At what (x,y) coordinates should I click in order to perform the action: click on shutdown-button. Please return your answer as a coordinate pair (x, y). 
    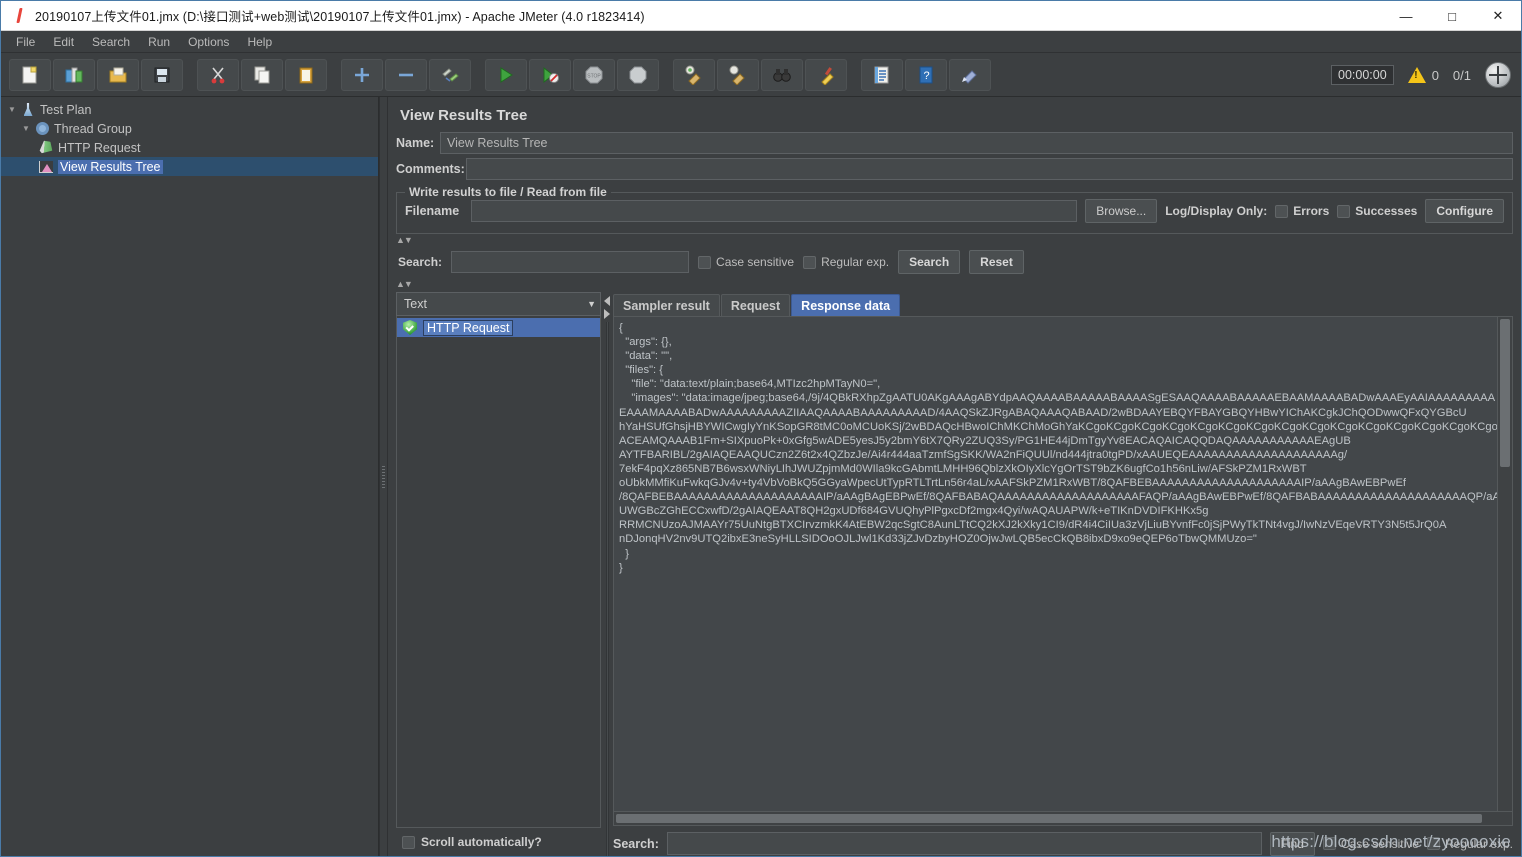
    Looking at the image, I should click on (638, 74).